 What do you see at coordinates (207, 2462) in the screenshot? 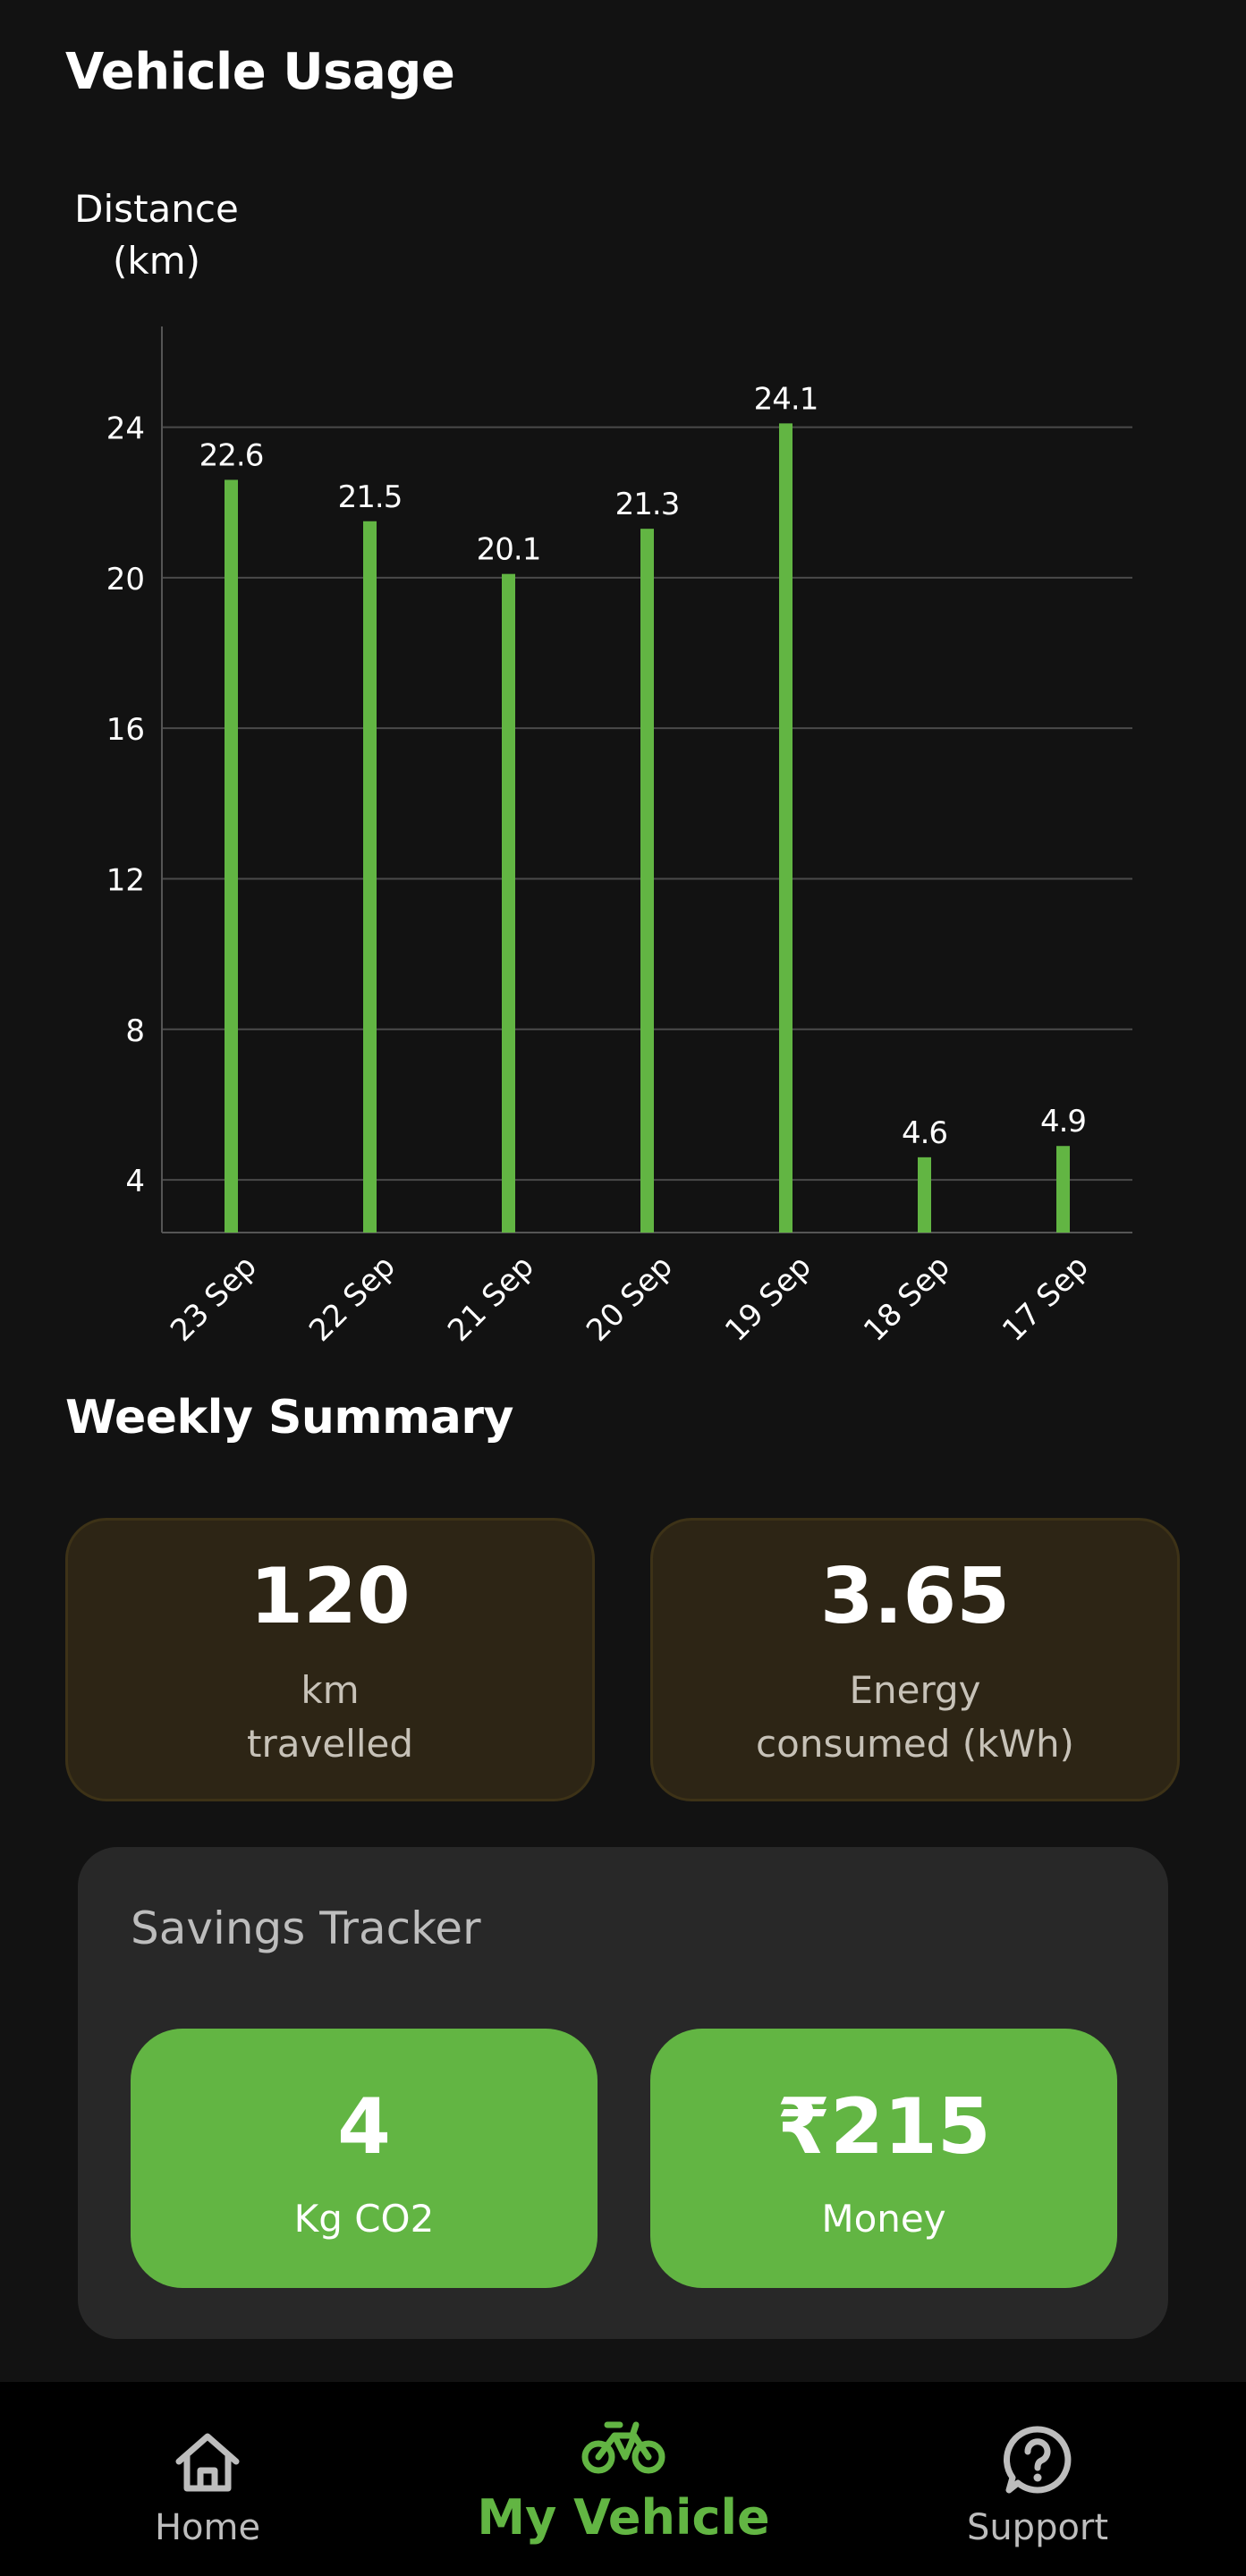
I see `home-icon` at bounding box center [207, 2462].